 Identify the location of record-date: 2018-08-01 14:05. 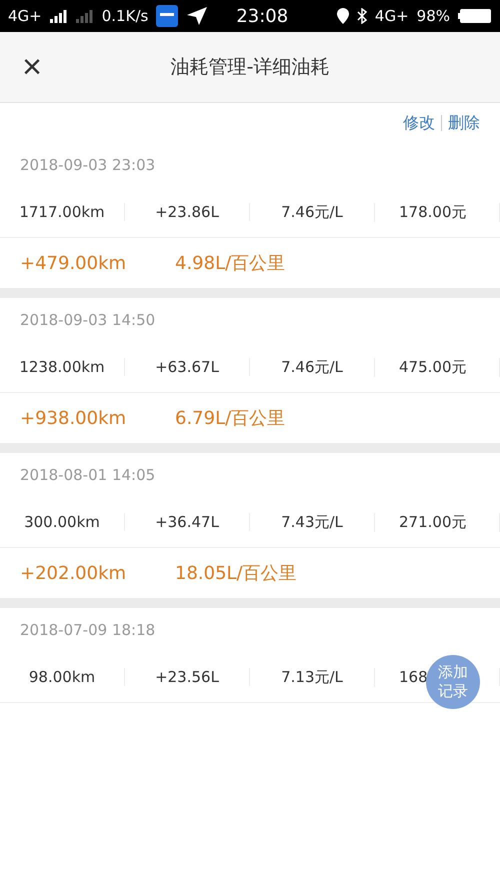
(87, 475).